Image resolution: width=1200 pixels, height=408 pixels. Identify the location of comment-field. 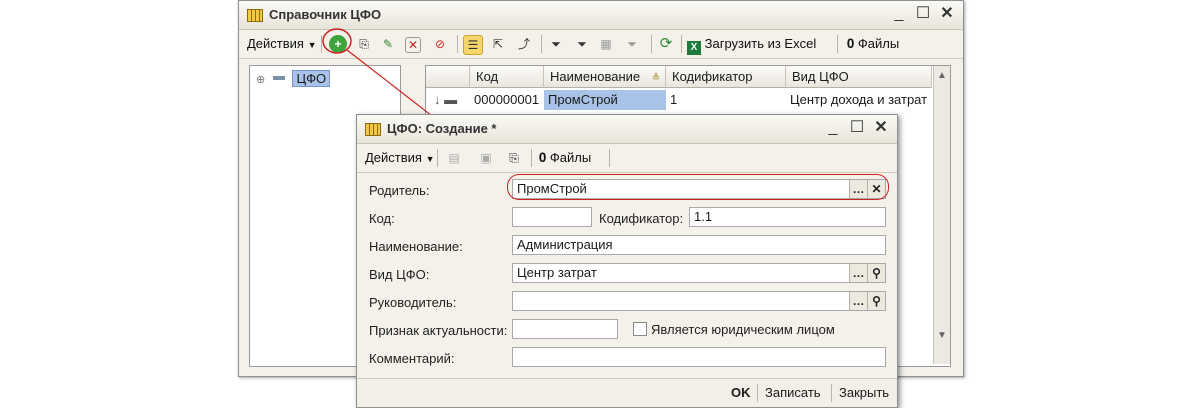
(699, 357).